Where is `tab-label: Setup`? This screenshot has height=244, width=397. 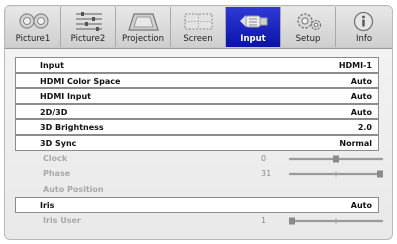 tab-label: Setup is located at coordinates (308, 39).